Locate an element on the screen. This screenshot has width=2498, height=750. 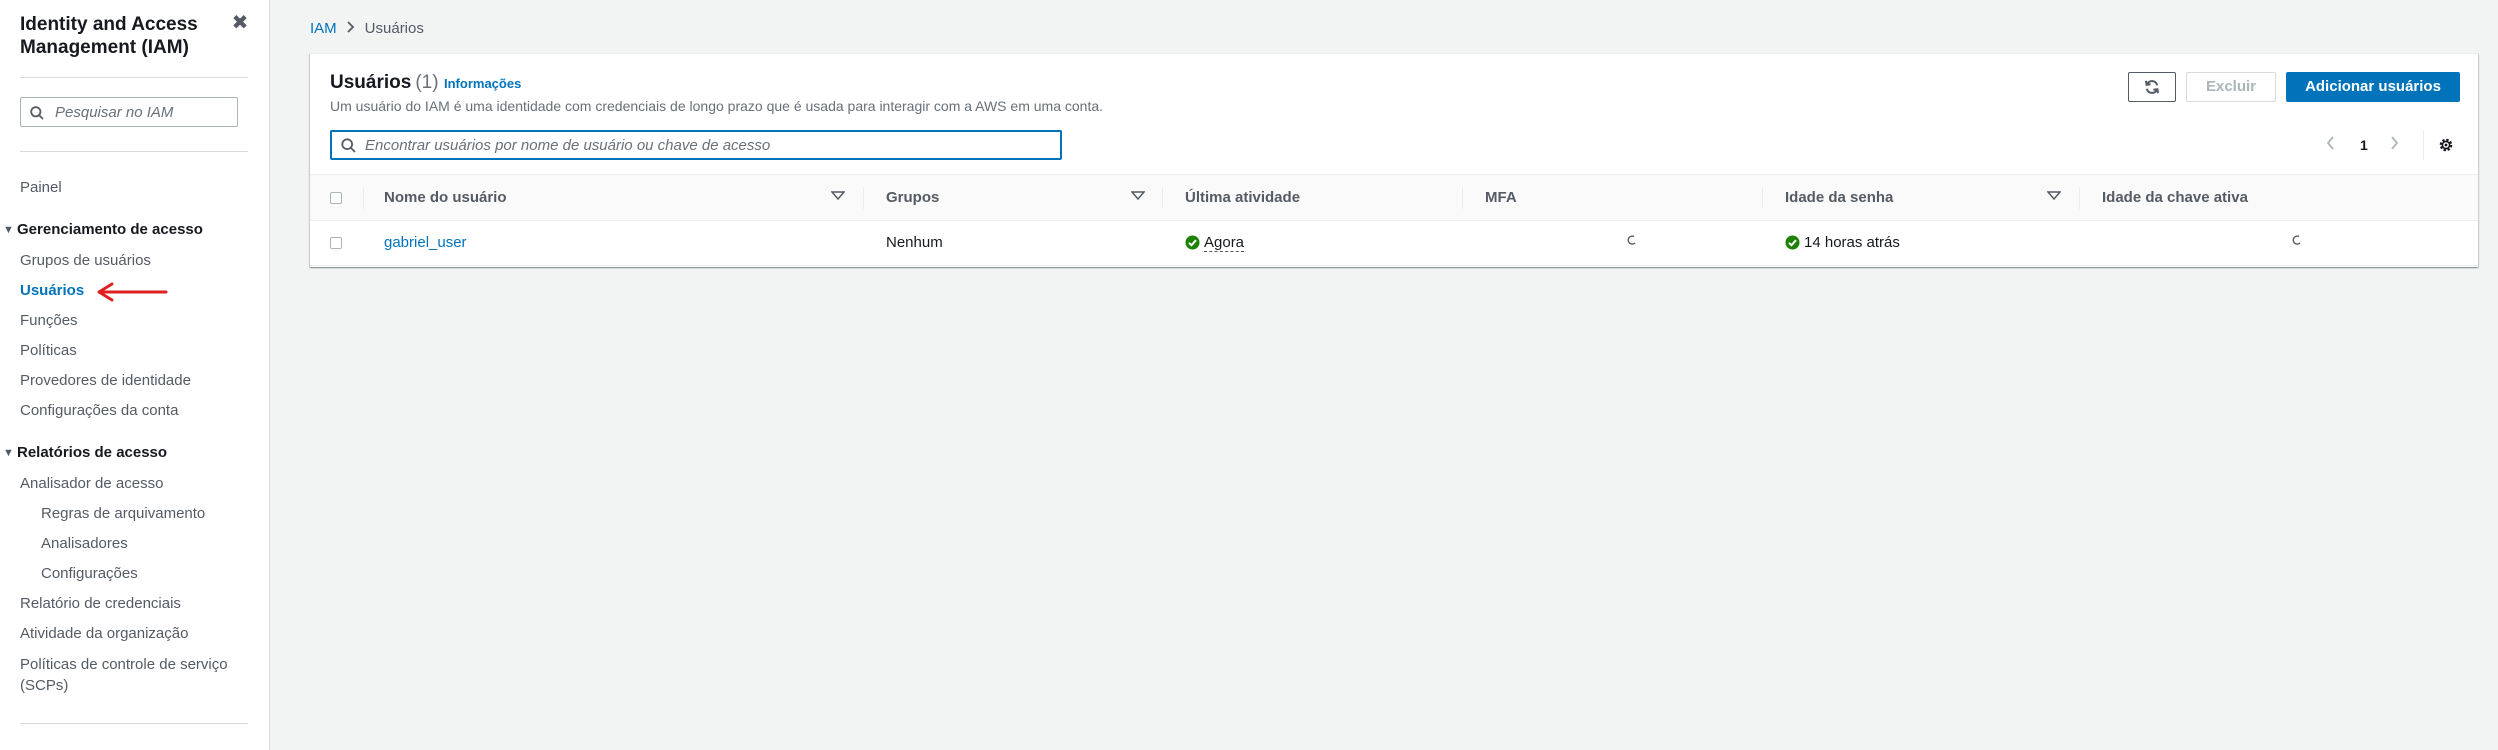
row-checkbox is located at coordinates (336, 243).